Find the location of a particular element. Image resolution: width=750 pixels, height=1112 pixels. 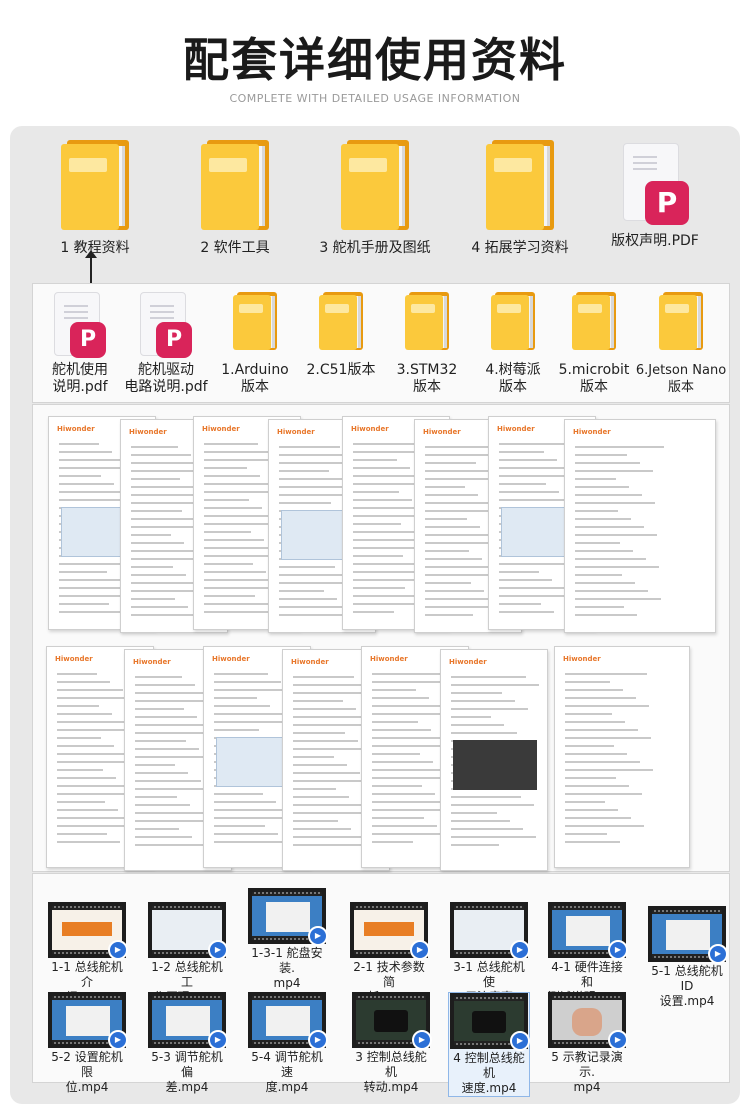

video-file-item: ▶1-1 总线舵机介绍.mp4 is located at coordinates (87, 953).